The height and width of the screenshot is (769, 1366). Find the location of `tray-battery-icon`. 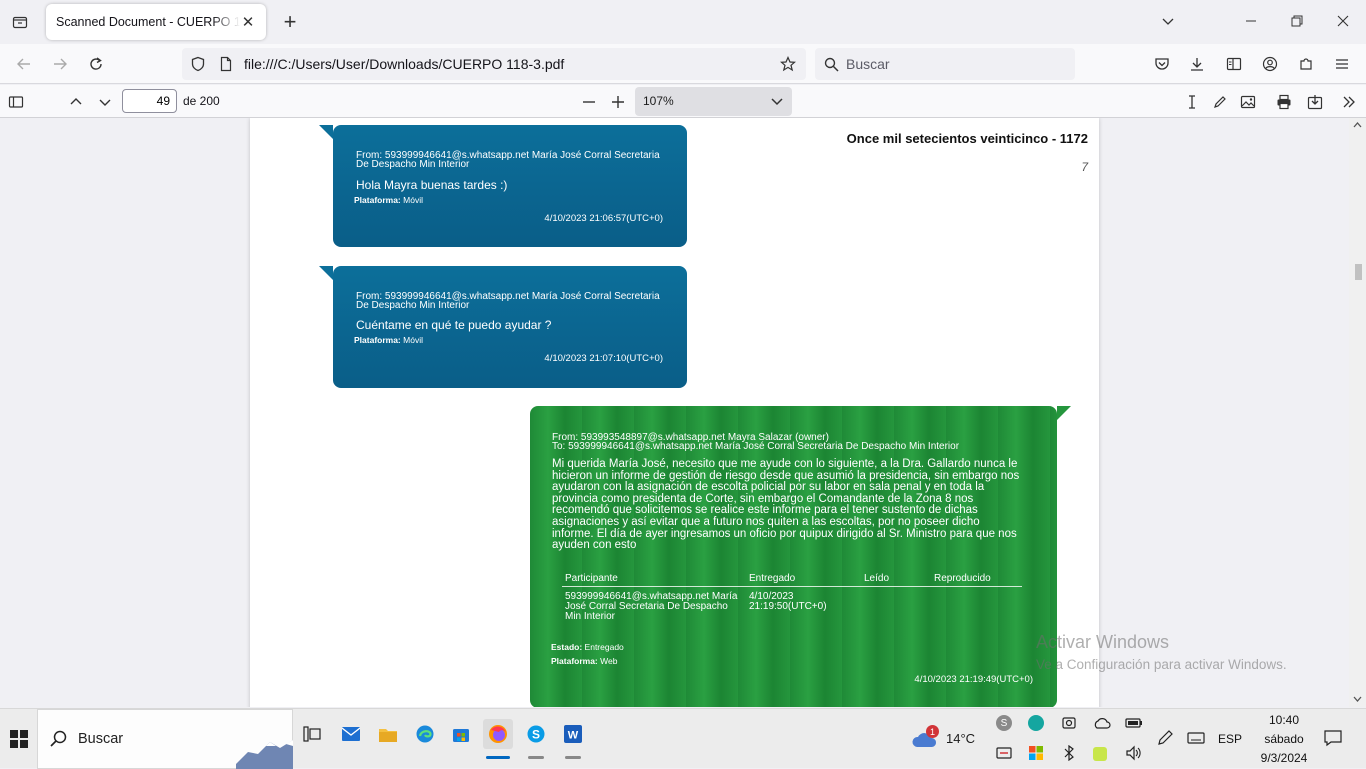

tray-battery-icon is located at coordinates (1134, 723).